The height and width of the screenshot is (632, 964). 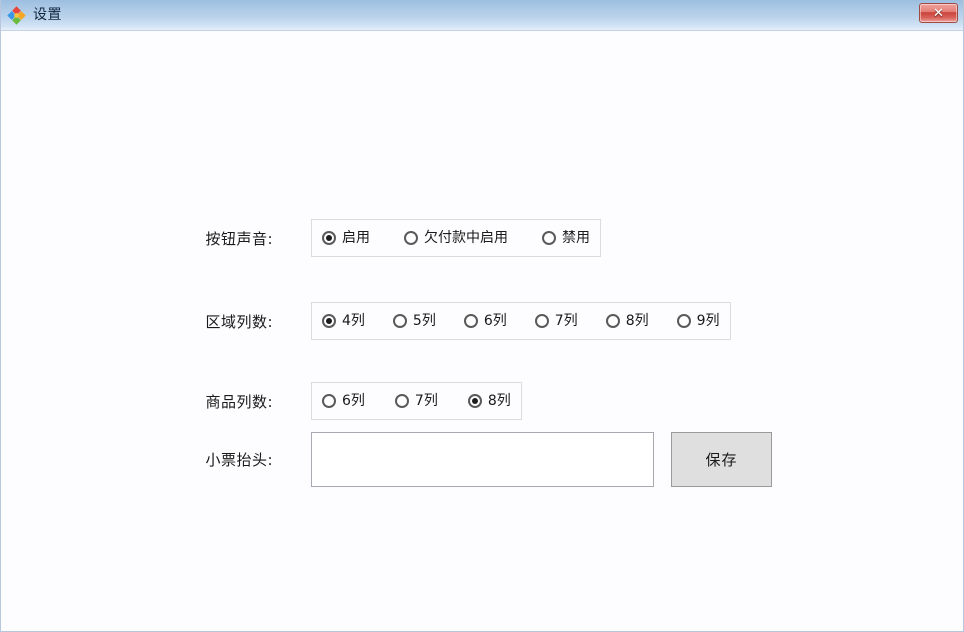 What do you see at coordinates (466, 238) in the screenshot?
I see `radio-label: 欠付款中启用` at bounding box center [466, 238].